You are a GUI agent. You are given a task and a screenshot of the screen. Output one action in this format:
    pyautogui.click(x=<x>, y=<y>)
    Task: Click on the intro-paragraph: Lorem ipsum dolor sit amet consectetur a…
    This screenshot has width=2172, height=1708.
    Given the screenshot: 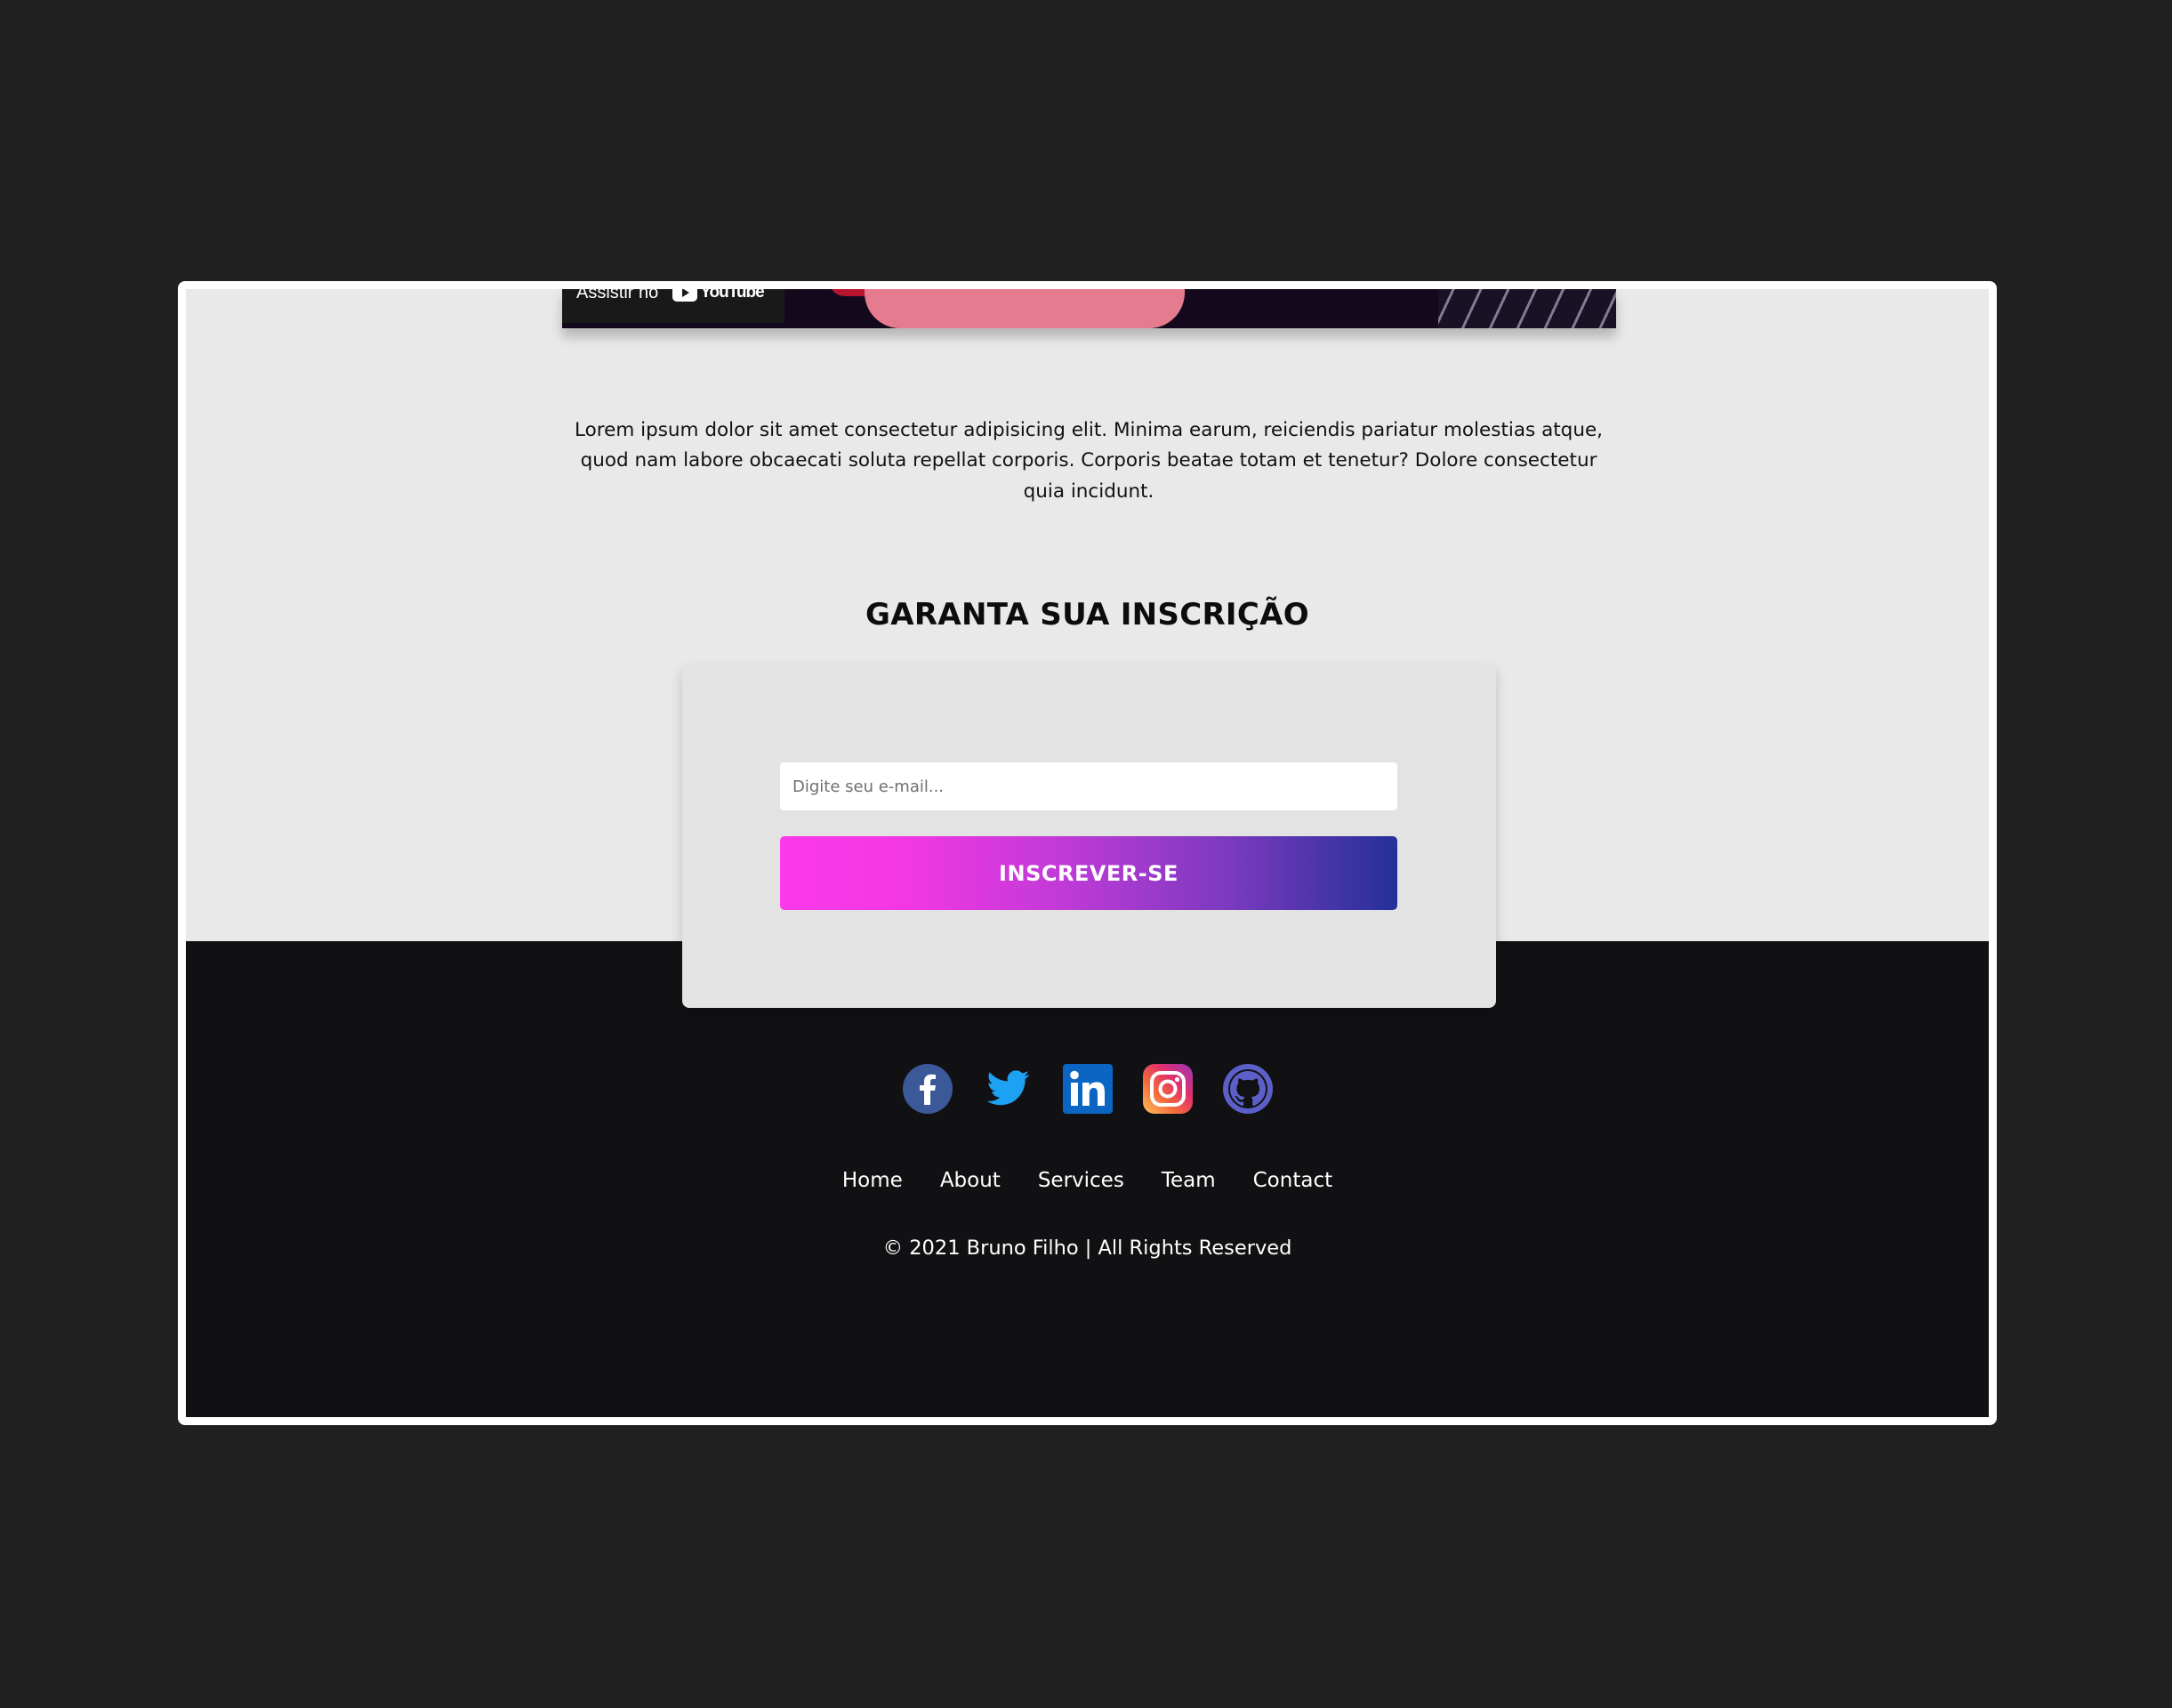 What is the action you would take?
    pyautogui.click(x=1089, y=460)
    